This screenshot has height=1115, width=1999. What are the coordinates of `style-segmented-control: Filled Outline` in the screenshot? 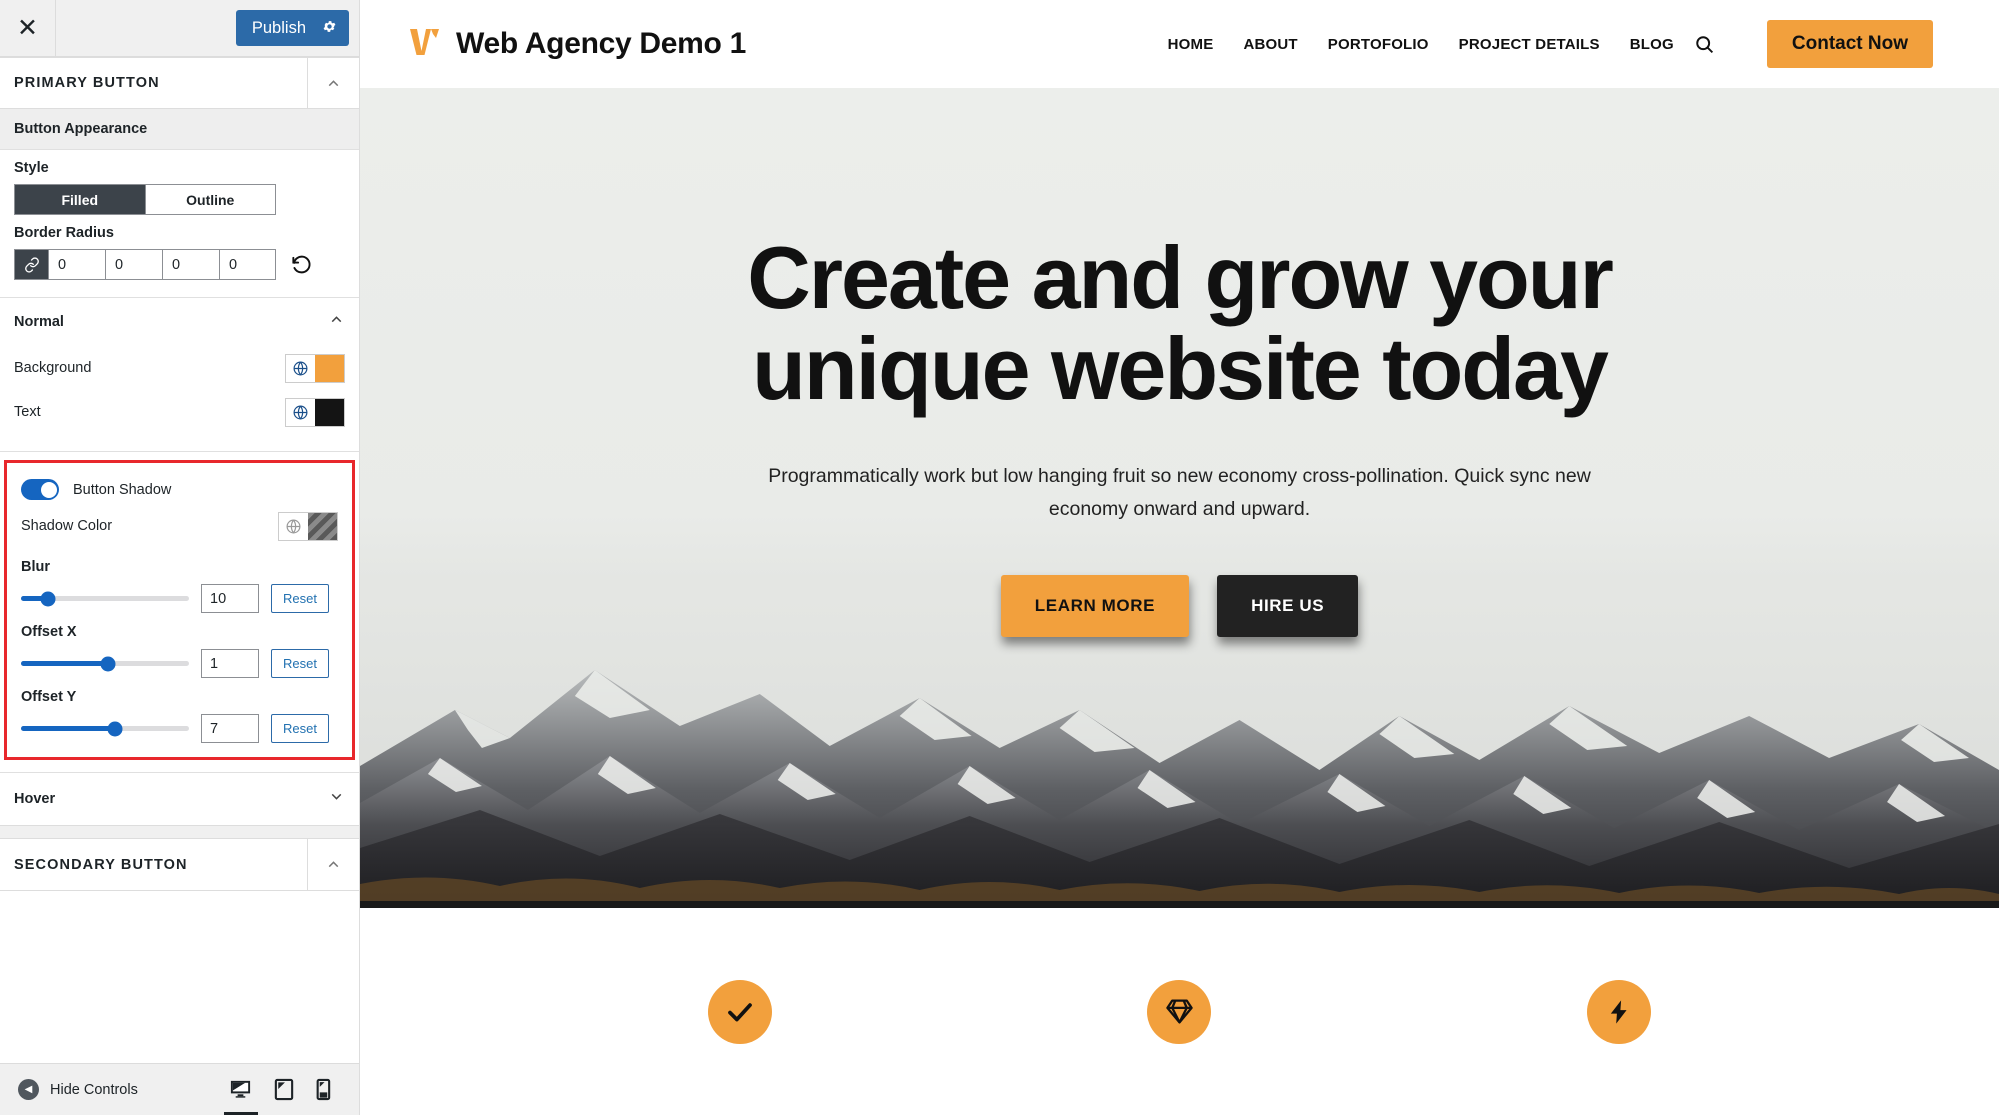 It's located at (145, 199).